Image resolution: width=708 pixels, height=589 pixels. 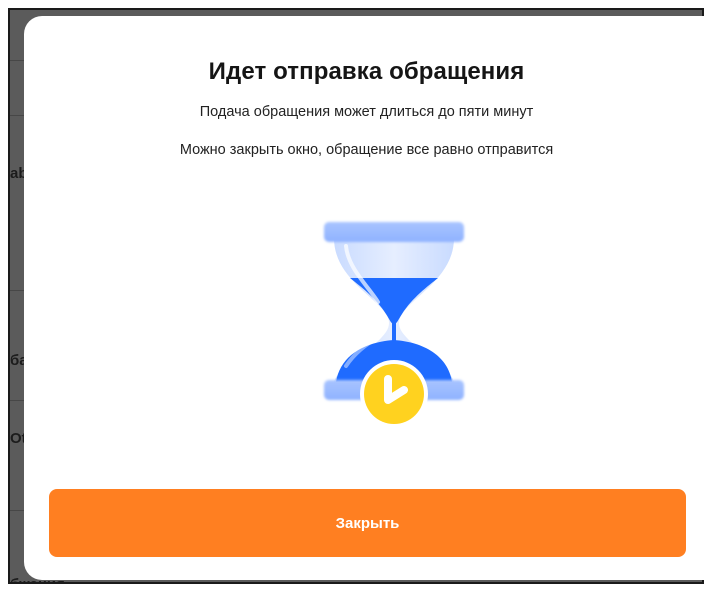 What do you see at coordinates (366, 71) in the screenshot?
I see `dialog-title: Идет отправка обращения` at bounding box center [366, 71].